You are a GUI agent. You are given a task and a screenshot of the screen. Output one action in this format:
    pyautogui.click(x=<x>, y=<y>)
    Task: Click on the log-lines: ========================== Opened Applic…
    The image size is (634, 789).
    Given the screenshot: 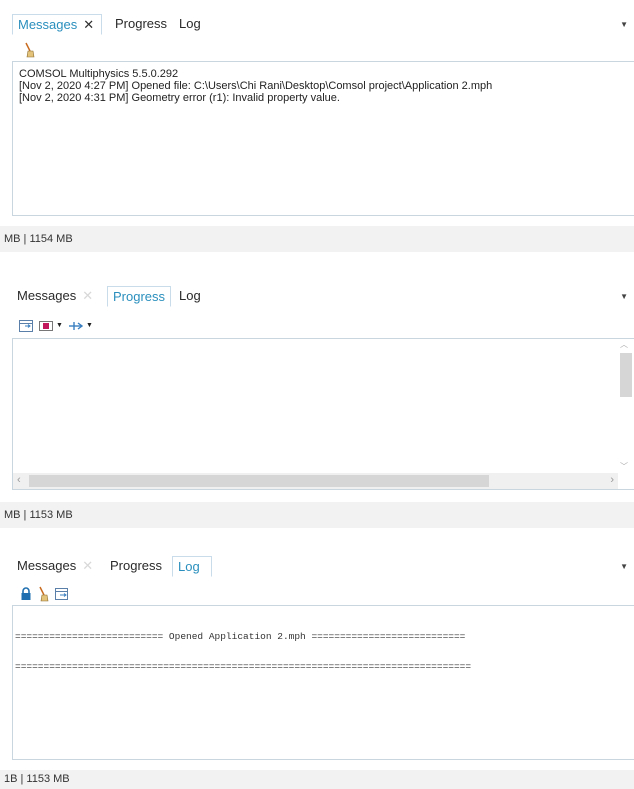 What is the action you would take?
    pyautogui.click(x=243, y=652)
    